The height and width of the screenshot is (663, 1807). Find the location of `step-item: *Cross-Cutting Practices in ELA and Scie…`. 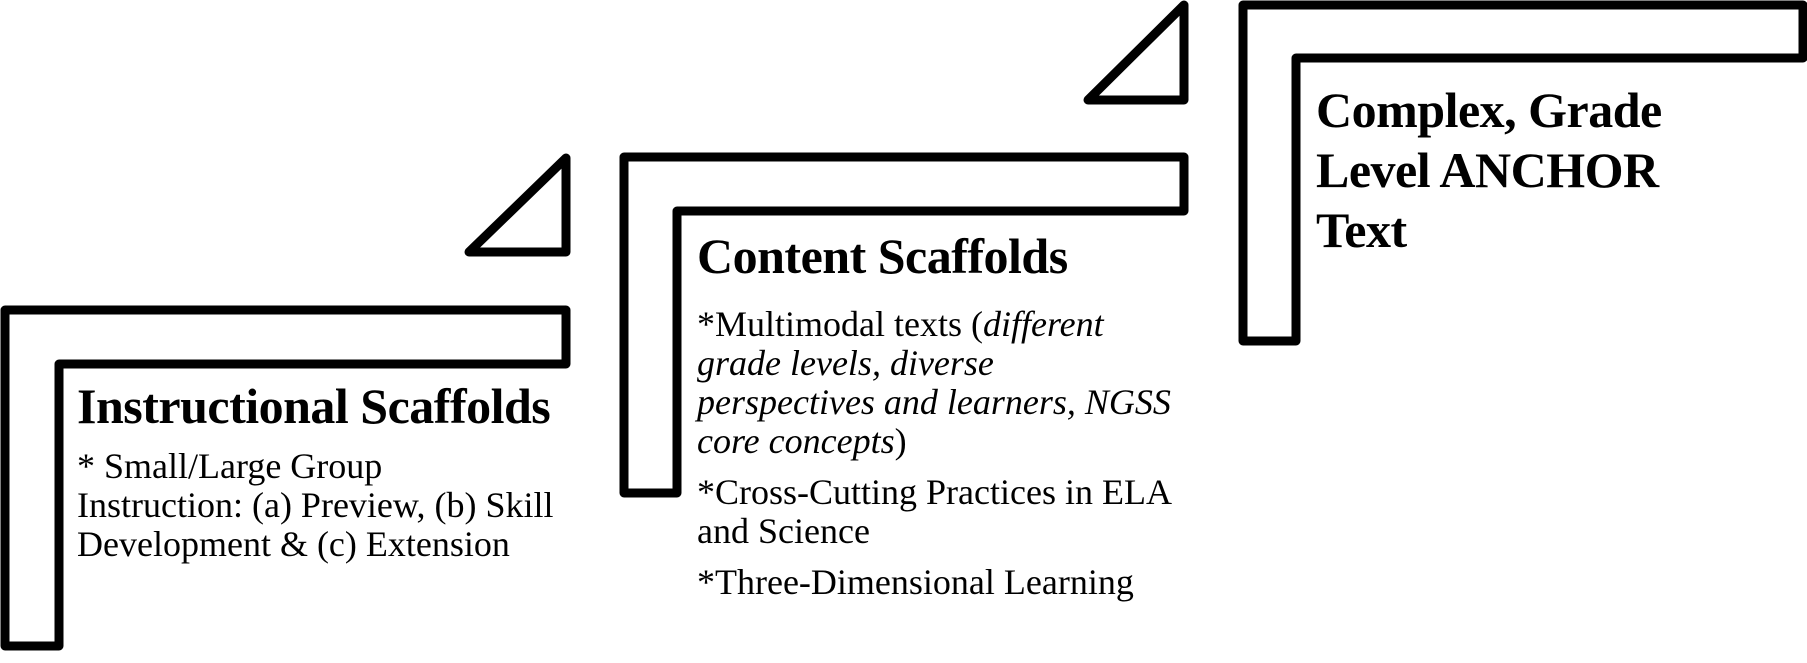

step-item: *Cross-Cutting Practices in ELA and Scie… is located at coordinates (933, 511).